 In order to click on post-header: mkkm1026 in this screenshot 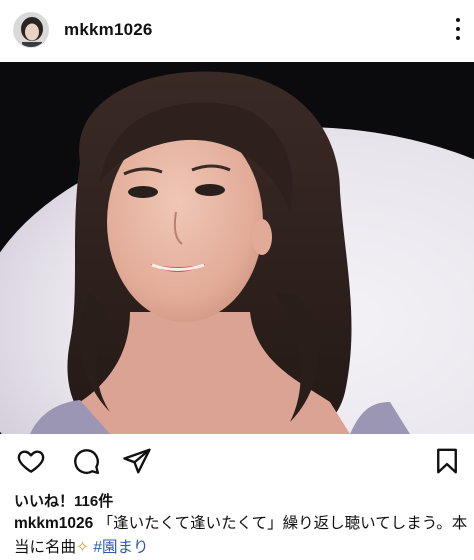, I will do `click(237, 31)`.